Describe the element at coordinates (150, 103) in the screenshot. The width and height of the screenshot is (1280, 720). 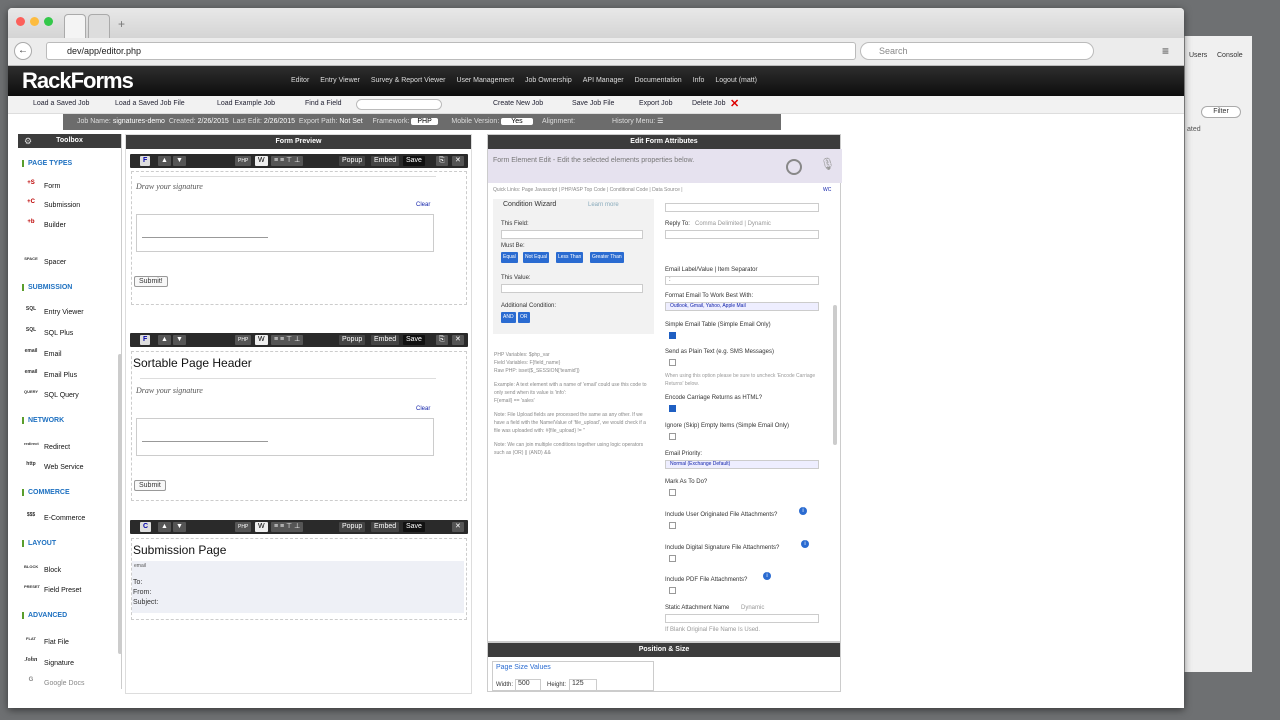
I see `load-saved-job-file-button: Load a Saved Job File` at that location.